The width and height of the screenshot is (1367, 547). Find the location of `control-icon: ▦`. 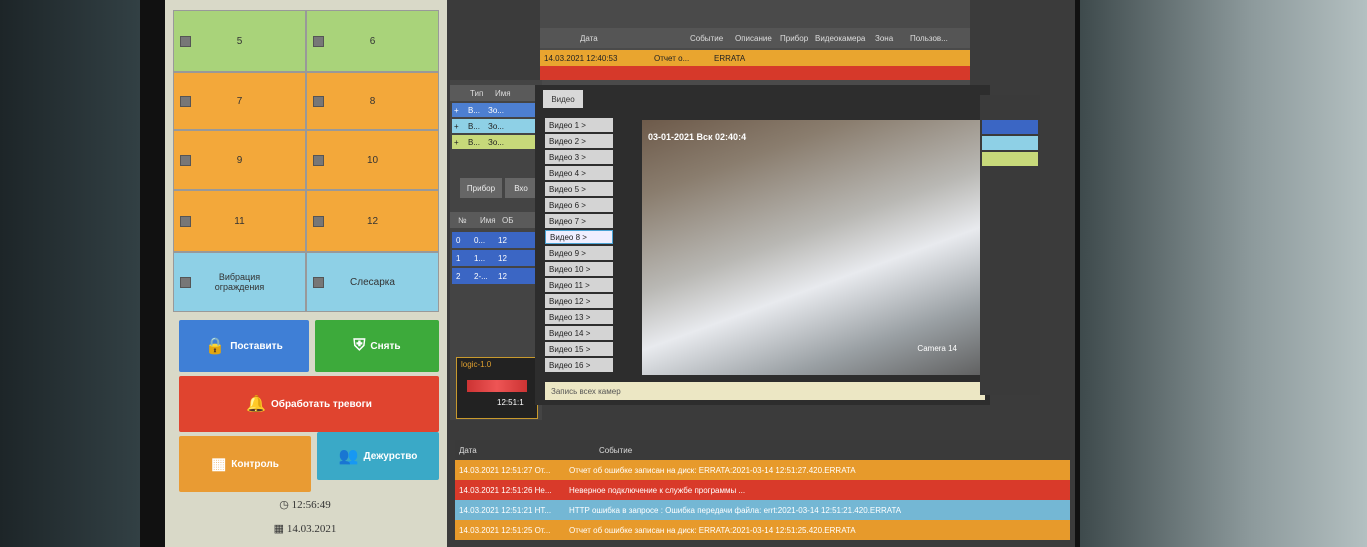

control-icon: ▦ is located at coordinates (219, 464).